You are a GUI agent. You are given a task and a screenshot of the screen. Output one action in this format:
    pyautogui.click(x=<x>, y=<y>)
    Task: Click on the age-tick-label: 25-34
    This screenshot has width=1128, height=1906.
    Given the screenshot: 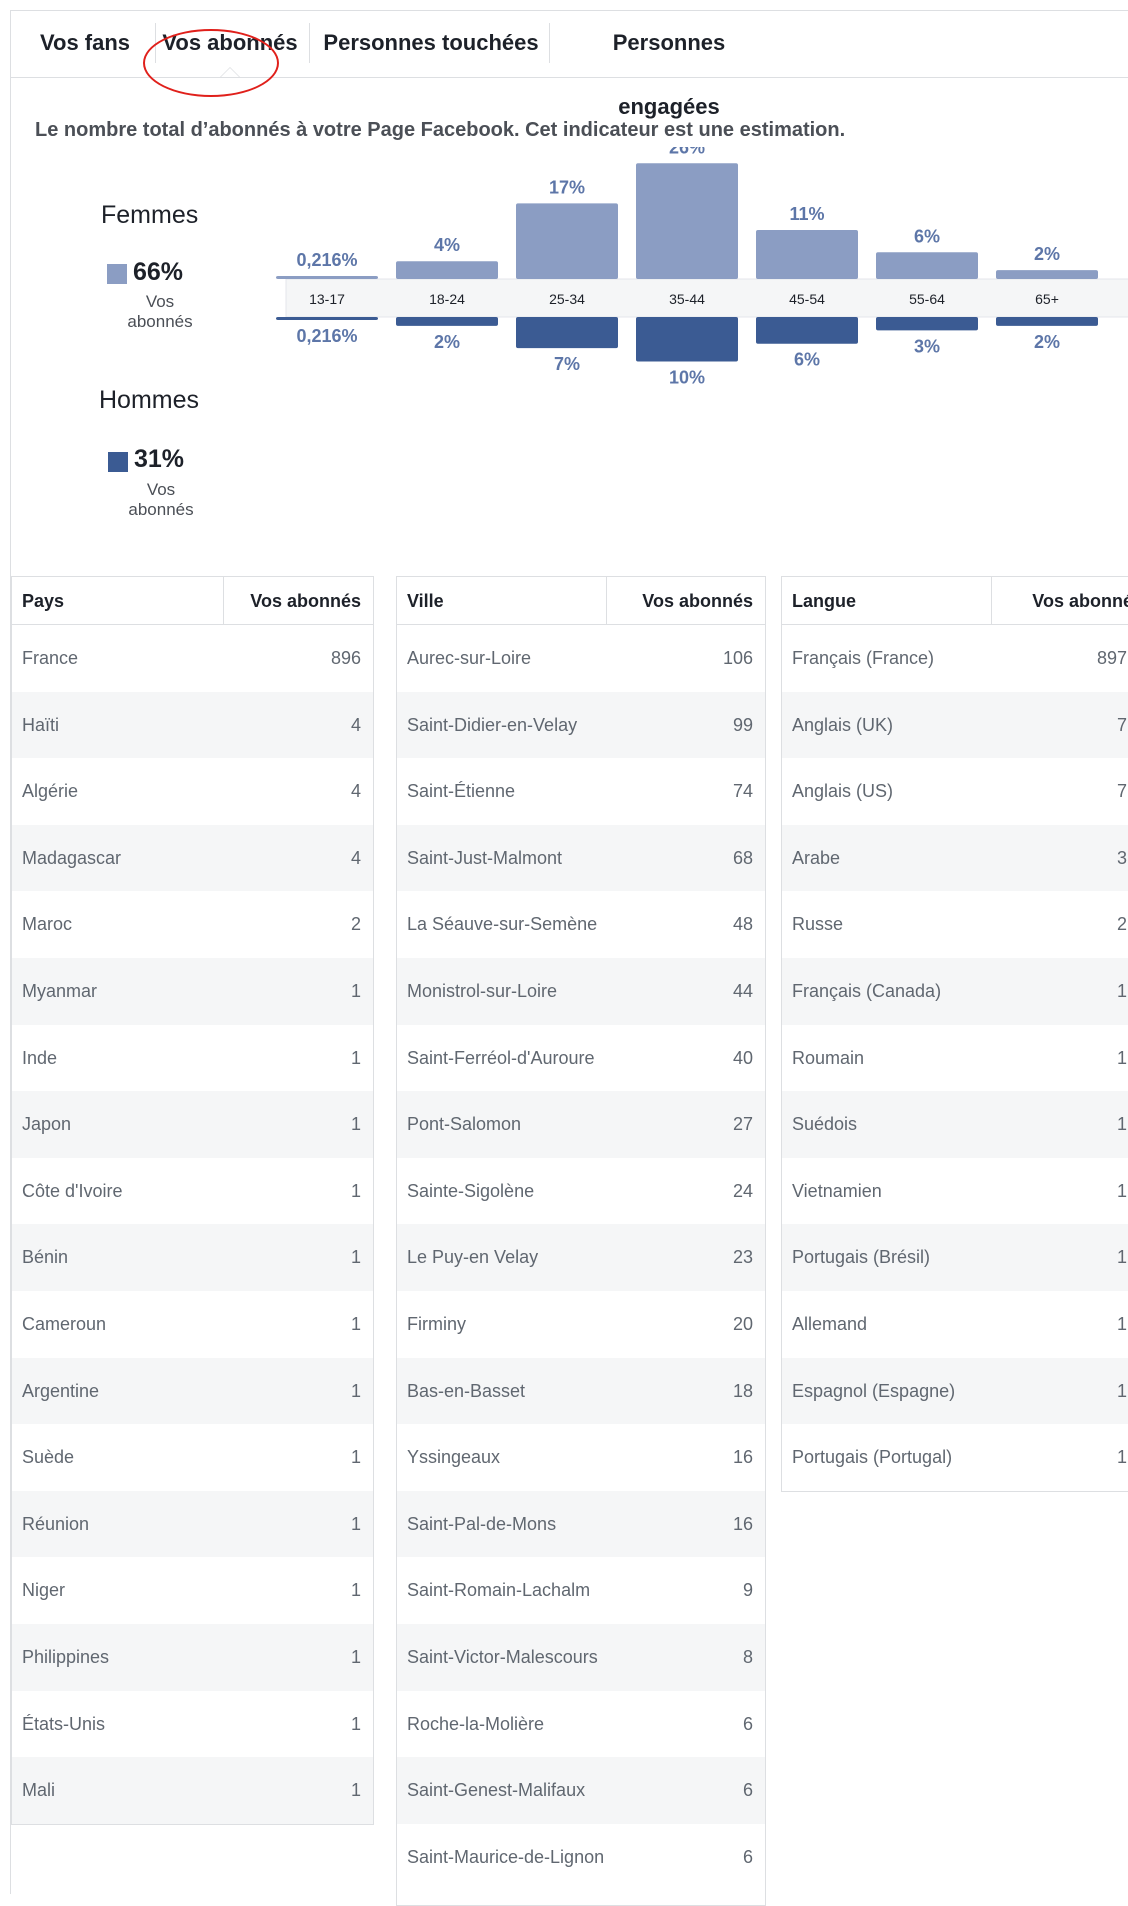 What is the action you would take?
    pyautogui.click(x=567, y=299)
    